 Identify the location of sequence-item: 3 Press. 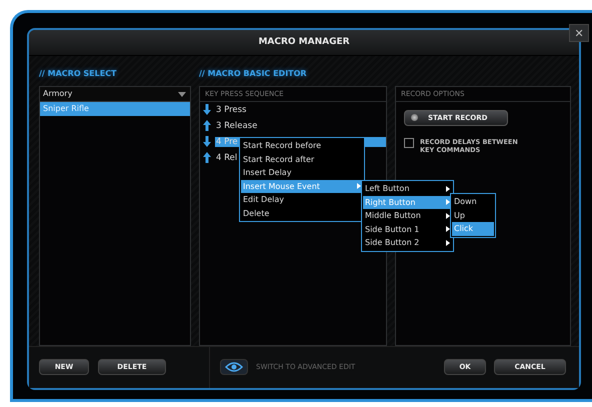
(230, 109).